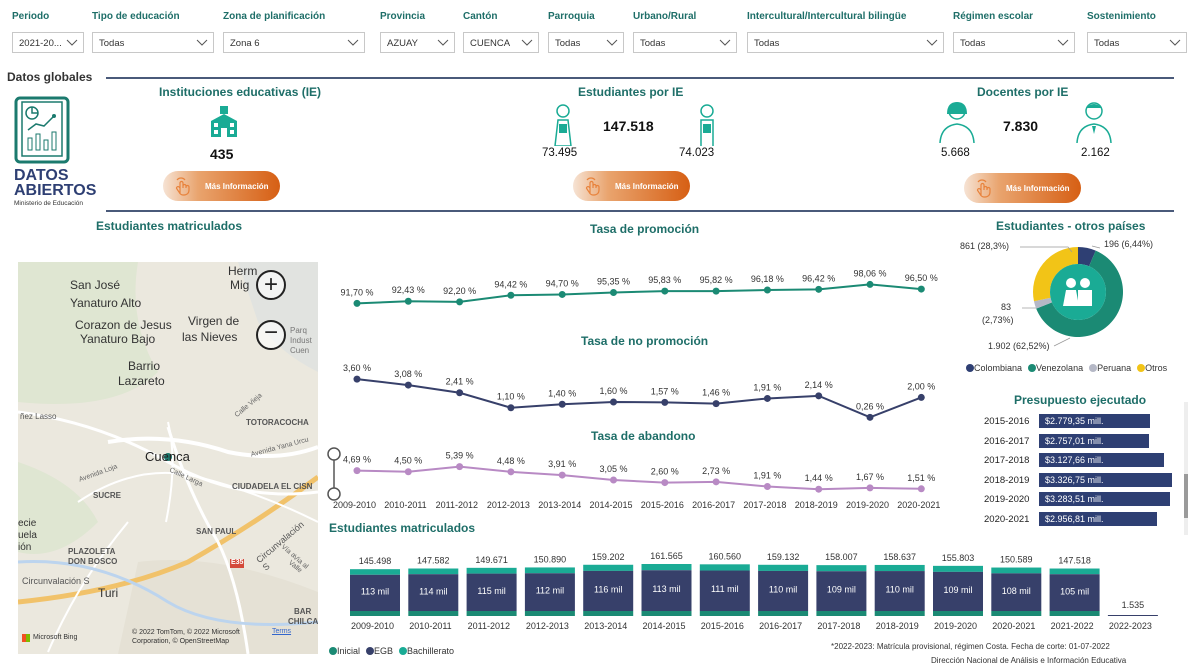  I want to click on zoom-in-button: +, so click(271, 285).